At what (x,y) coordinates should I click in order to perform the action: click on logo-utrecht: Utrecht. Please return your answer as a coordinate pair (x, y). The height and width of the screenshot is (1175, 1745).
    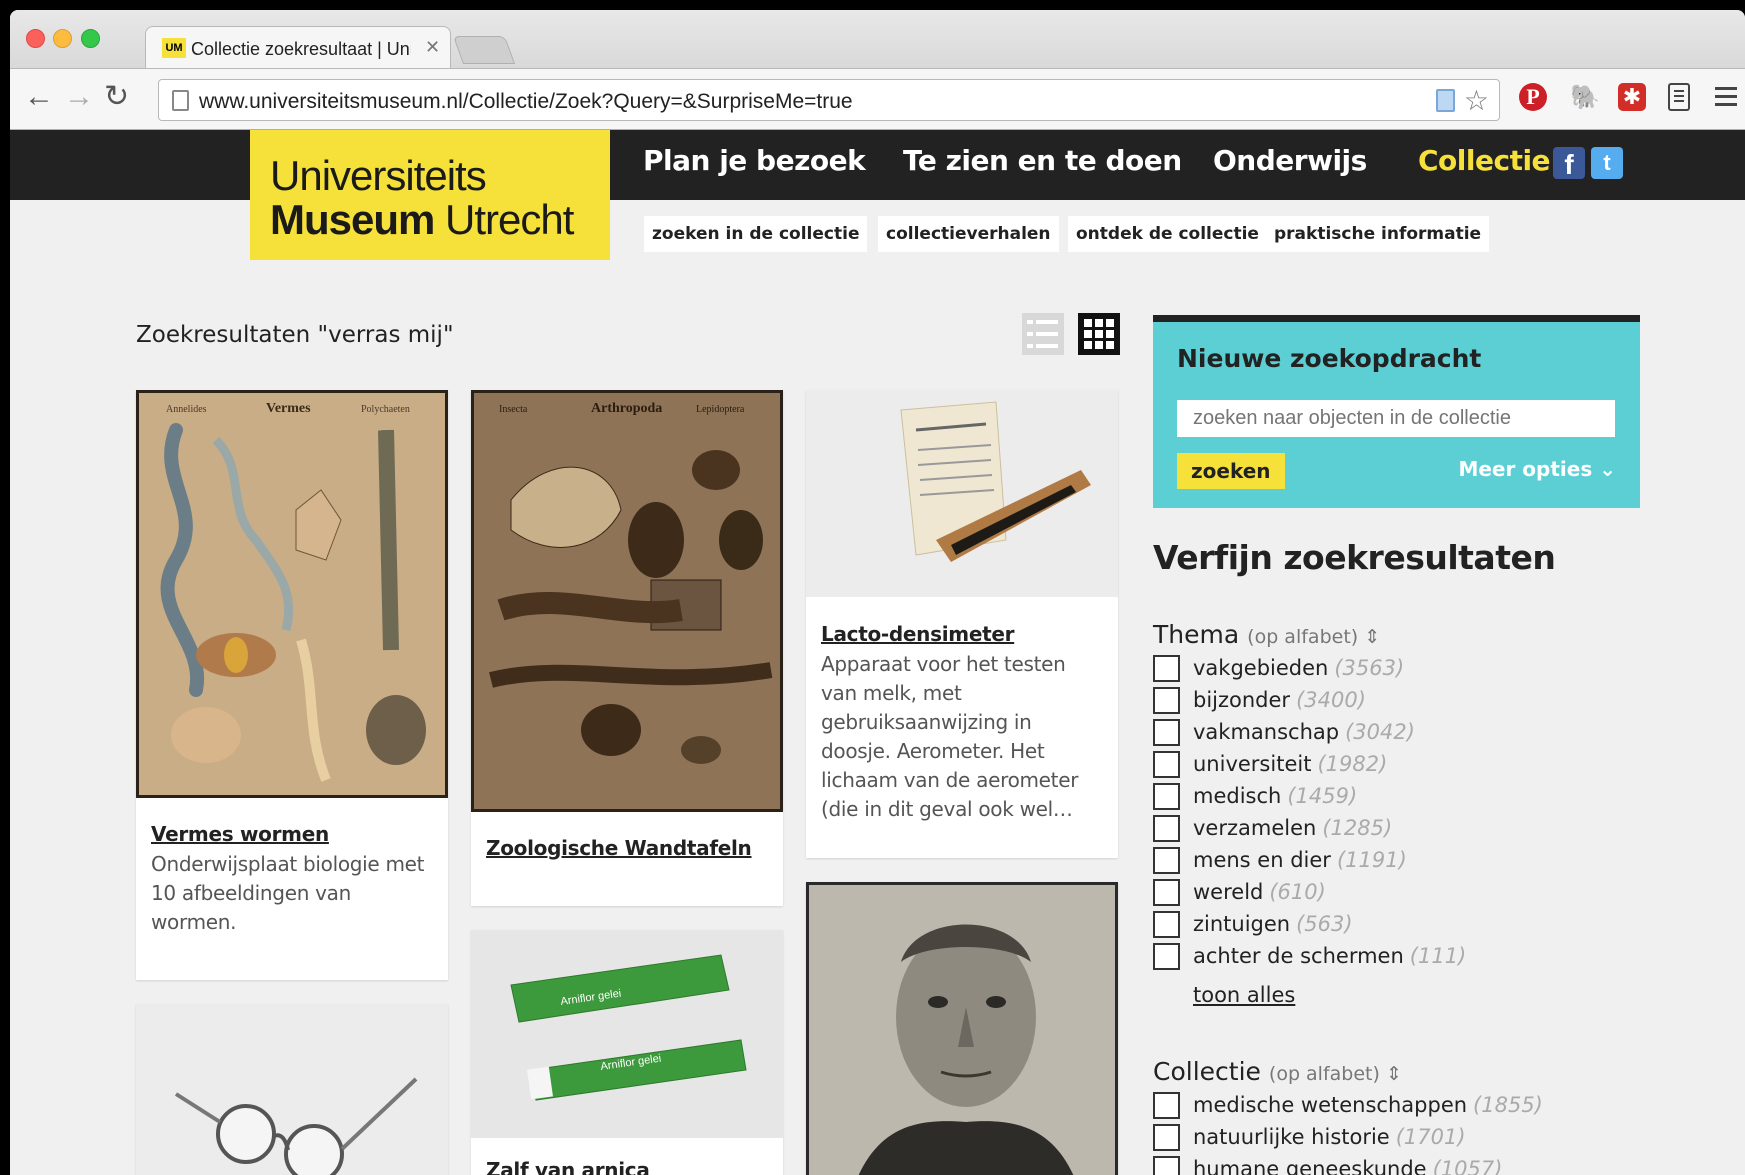
    Looking at the image, I should click on (509, 219).